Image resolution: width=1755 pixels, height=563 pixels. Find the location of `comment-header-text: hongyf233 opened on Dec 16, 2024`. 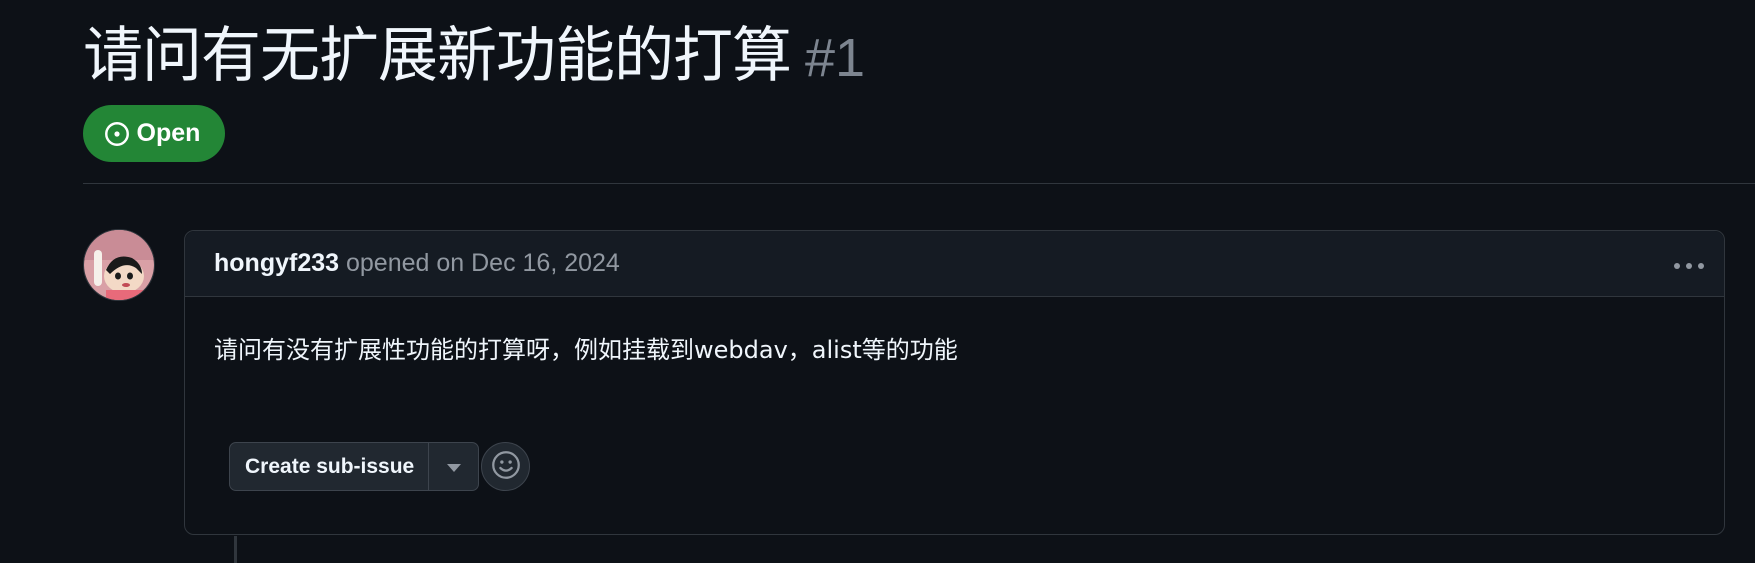

comment-header-text: hongyf233 opened on Dec 16, 2024 is located at coordinates (417, 263).